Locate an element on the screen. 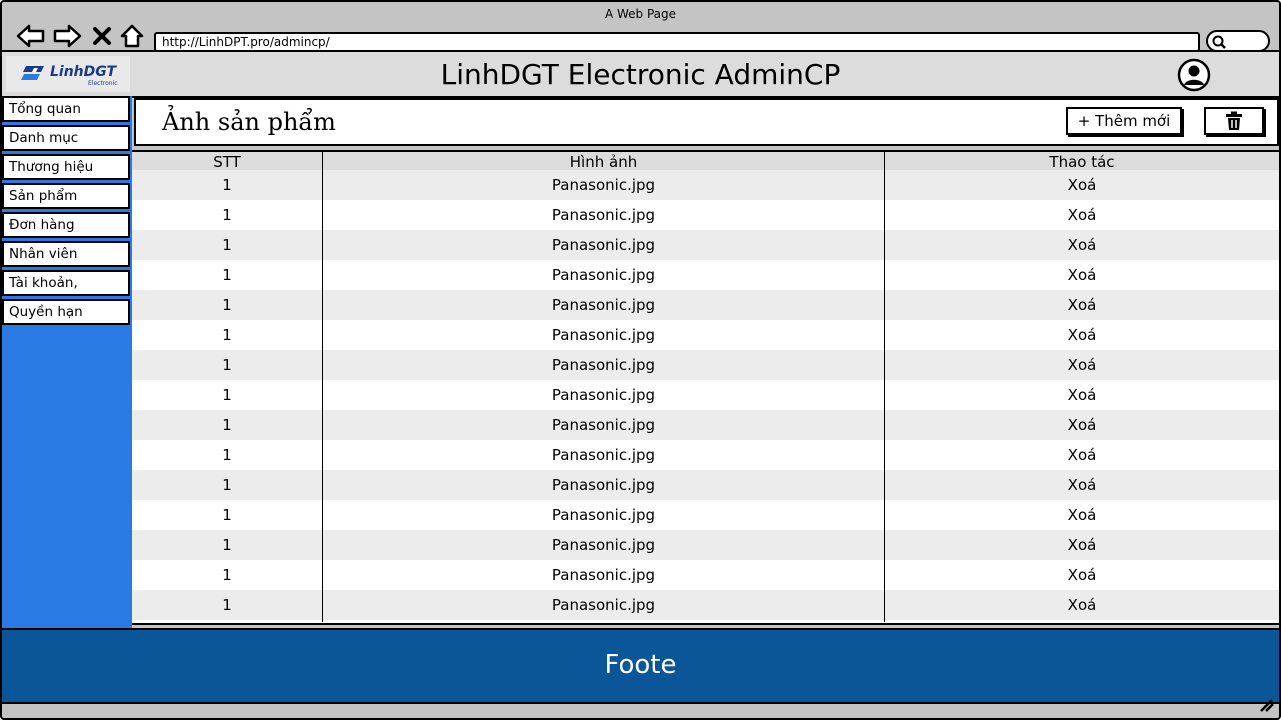 This screenshot has width=1281, height=720. window-title: A Web Page is located at coordinates (640, 14).